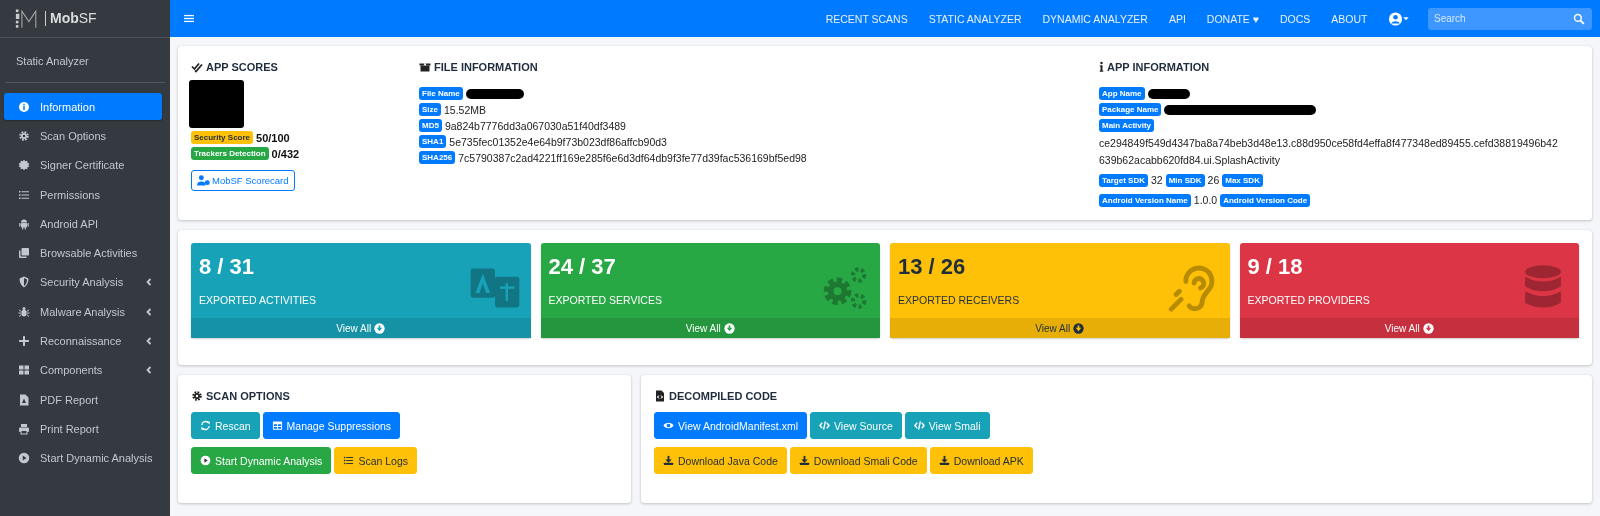 The width and height of the screenshot is (1600, 516). Describe the element at coordinates (1095, 18) in the screenshot. I see `nav-link: DYNAMIC ANALYZER` at that location.